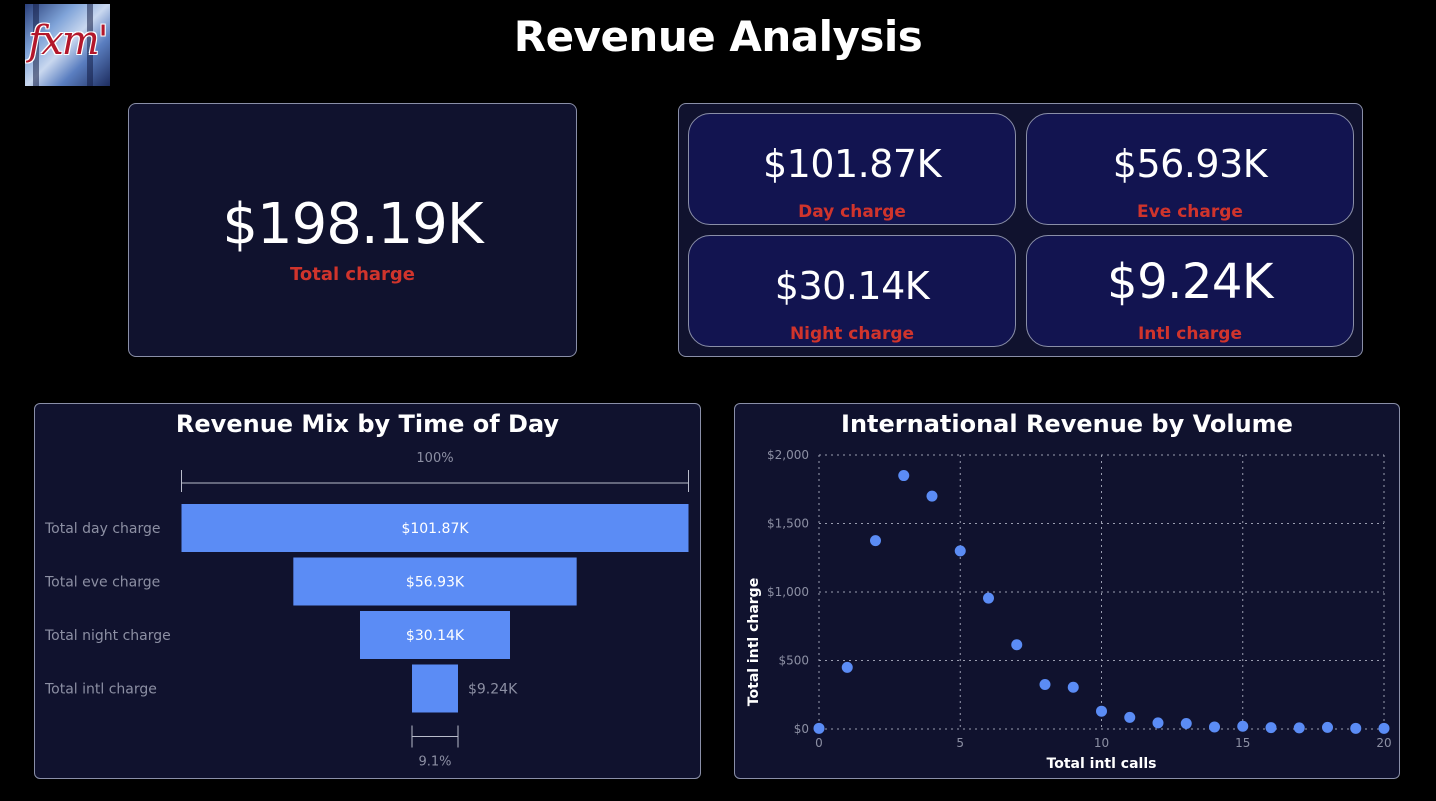  I want to click on y-tick-label: $500, so click(793, 661).